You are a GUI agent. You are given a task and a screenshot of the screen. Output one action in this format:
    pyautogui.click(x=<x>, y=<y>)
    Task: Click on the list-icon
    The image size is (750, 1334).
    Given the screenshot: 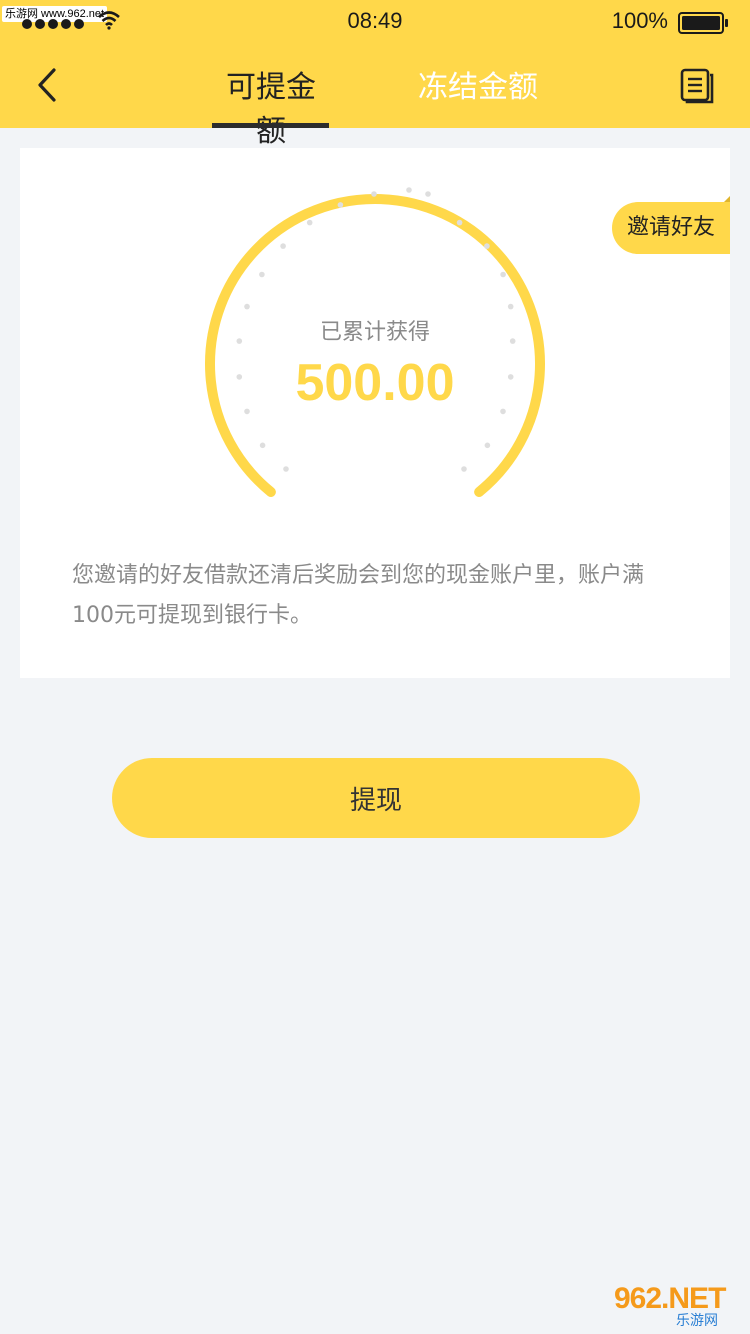 What is the action you would take?
    pyautogui.click(x=697, y=86)
    